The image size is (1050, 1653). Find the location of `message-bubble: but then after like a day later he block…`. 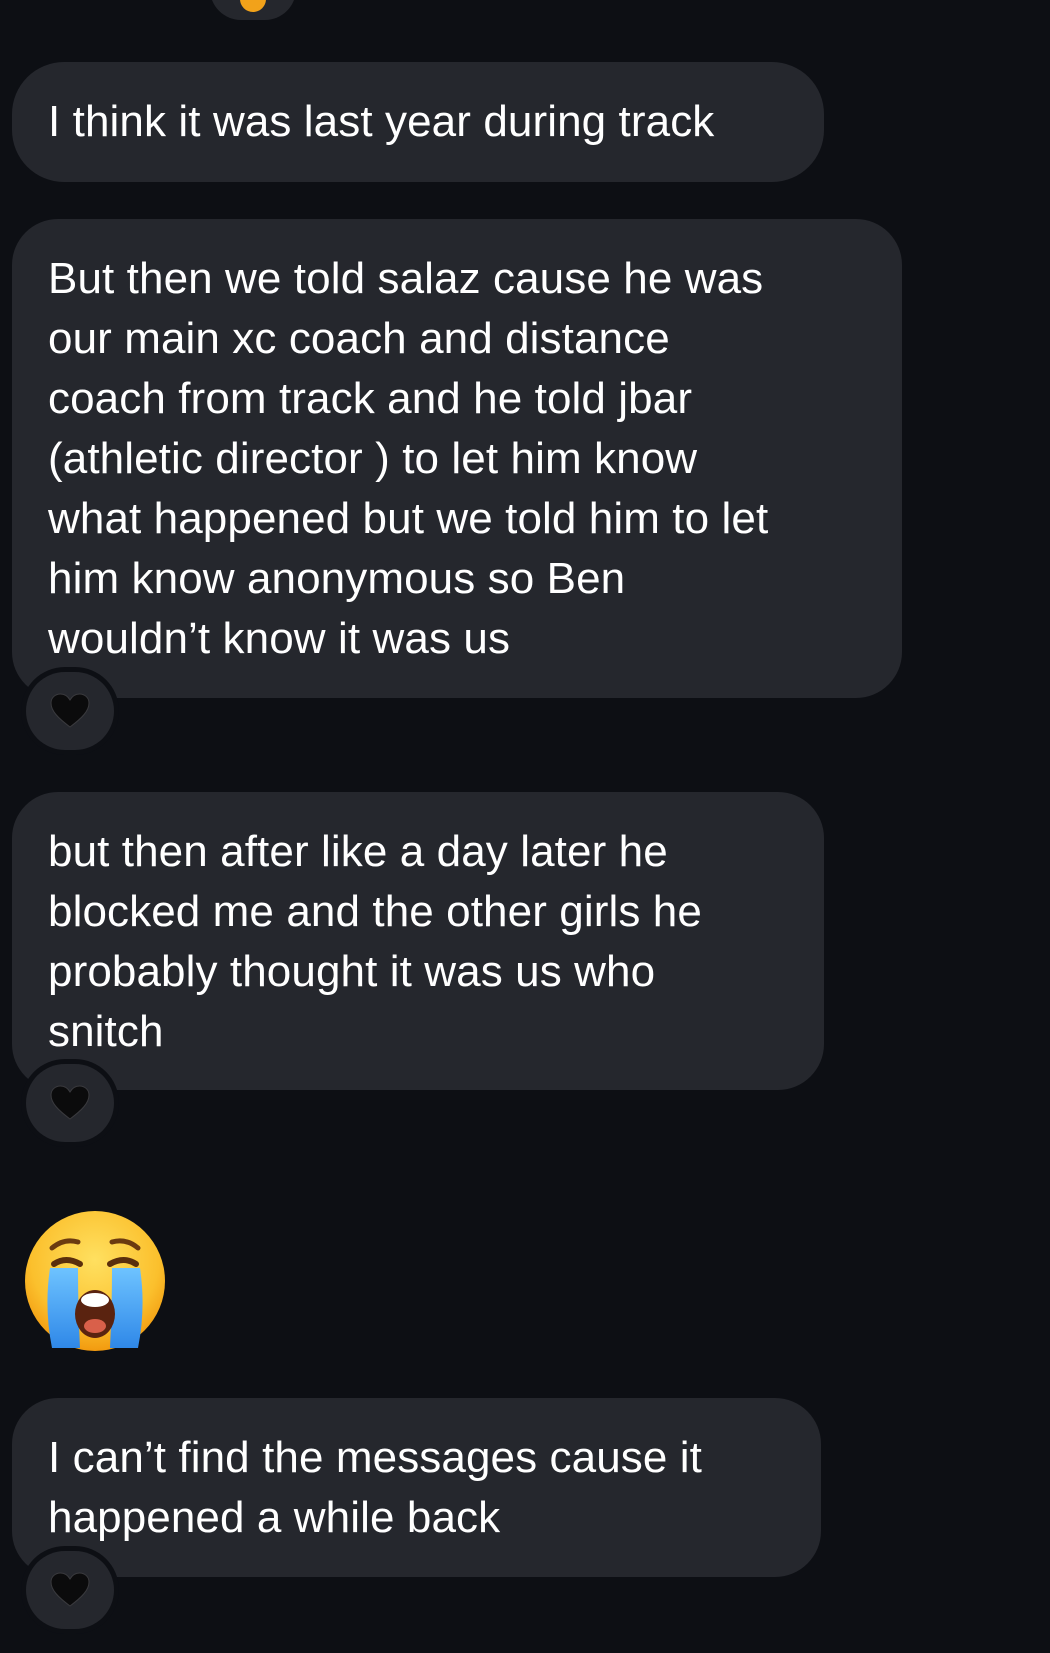

message-bubble: but then after like a day later he block… is located at coordinates (418, 941).